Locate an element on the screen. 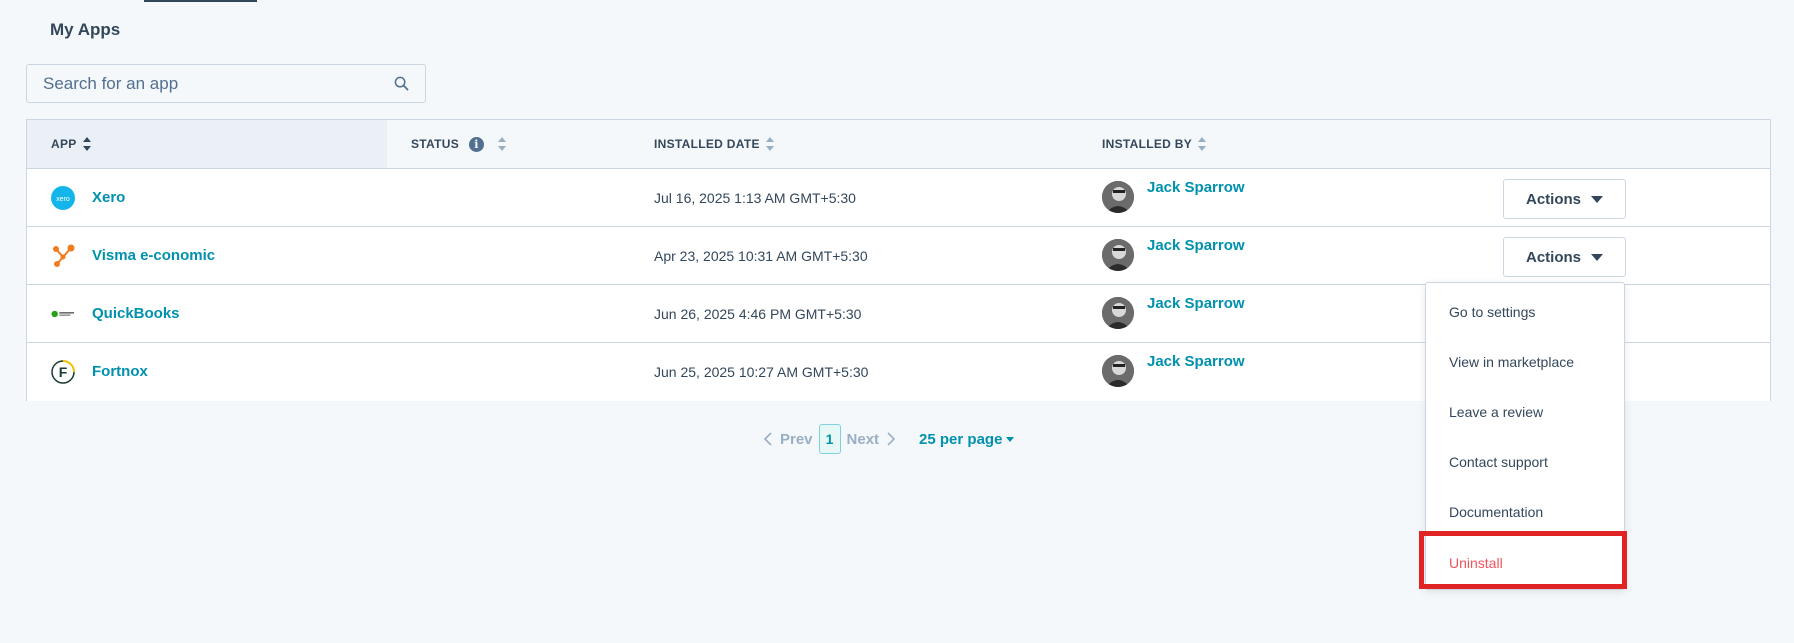  visma-logo-icon is located at coordinates (63, 256).